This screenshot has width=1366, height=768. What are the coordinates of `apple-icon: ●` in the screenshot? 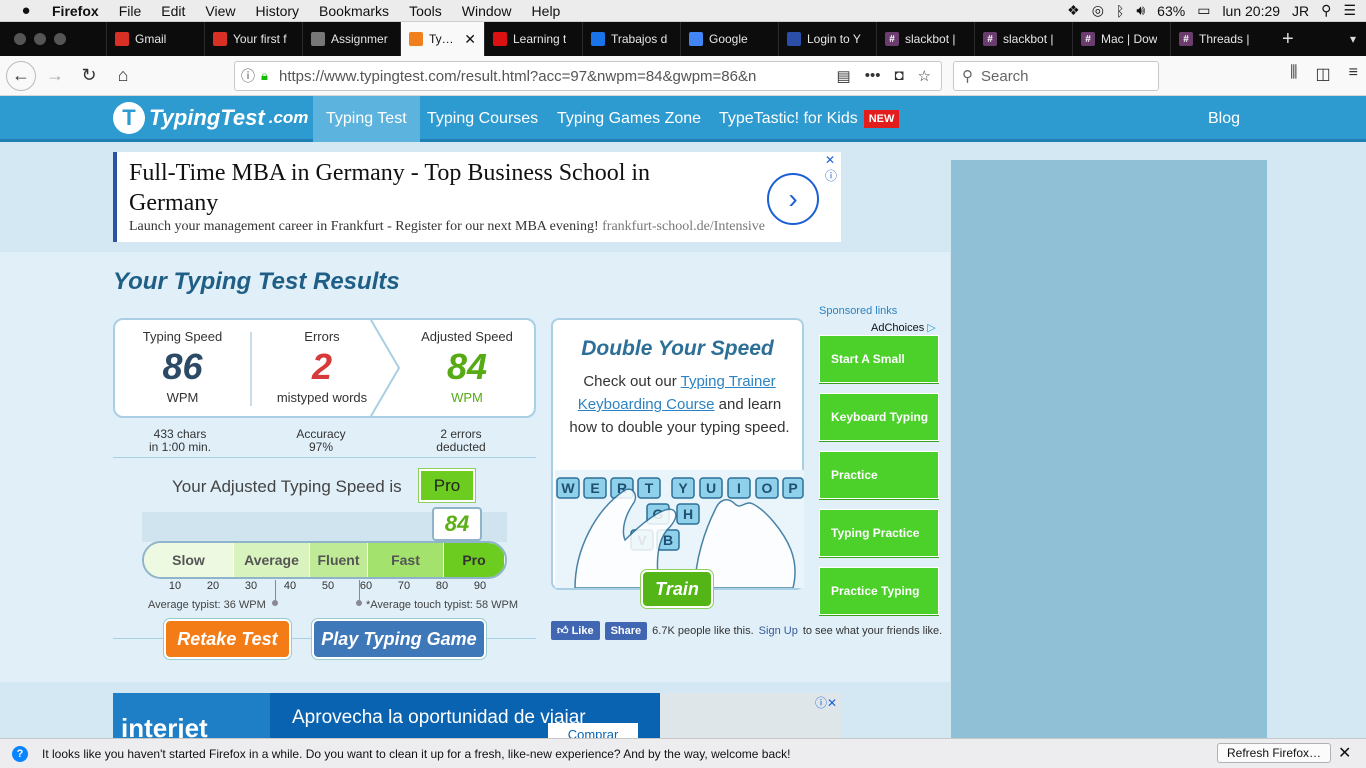 It's located at (26, 10).